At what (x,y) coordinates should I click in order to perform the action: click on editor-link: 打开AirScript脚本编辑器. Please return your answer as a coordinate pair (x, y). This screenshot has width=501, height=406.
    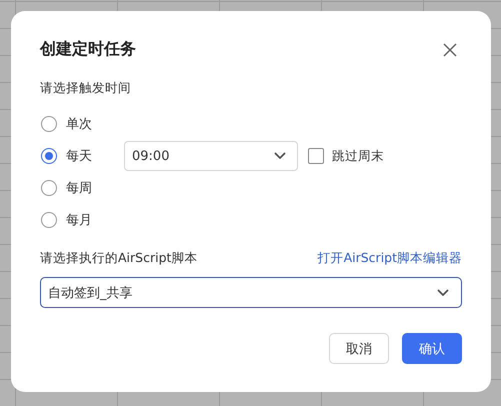
    Looking at the image, I should click on (390, 258).